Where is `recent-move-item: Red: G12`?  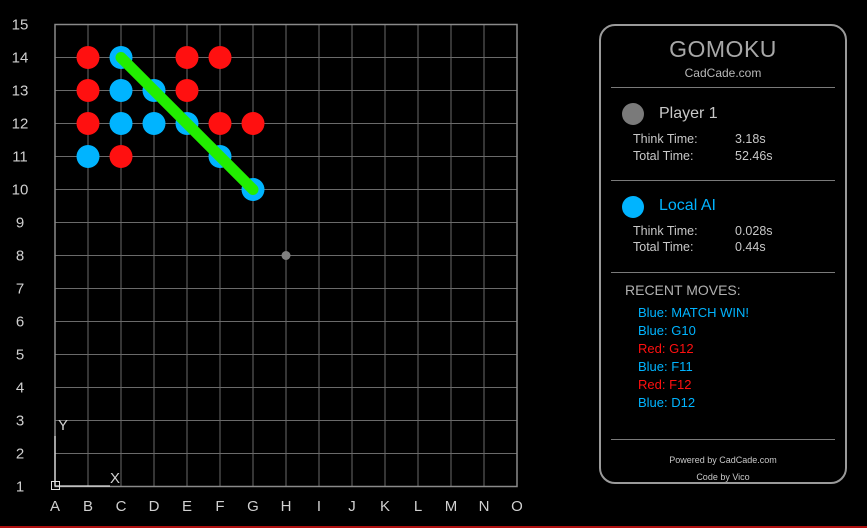
recent-move-item: Red: G12 is located at coordinates (666, 348).